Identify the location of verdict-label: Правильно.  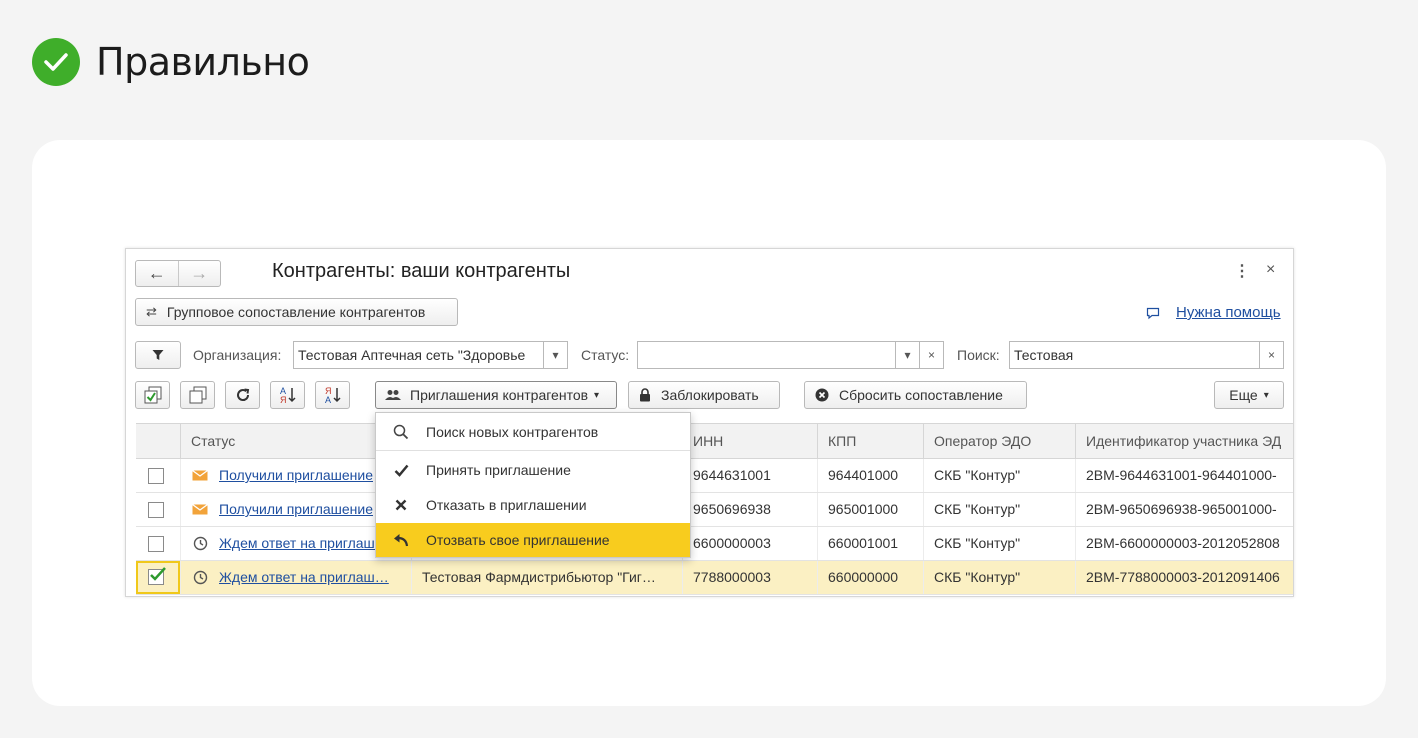
(203, 62).